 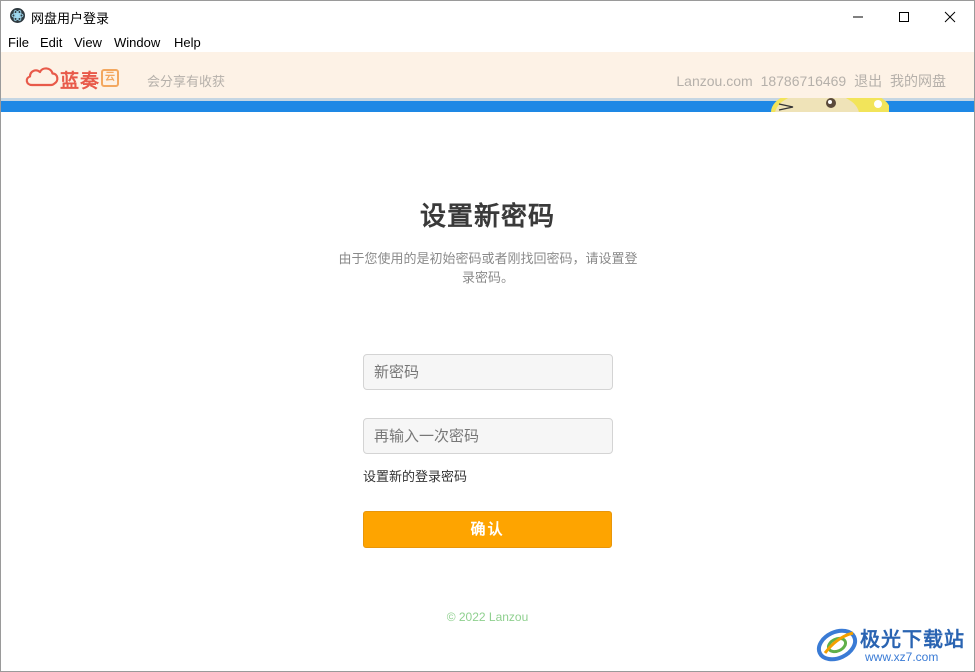 I want to click on page-description: 由于您使用的是初始密码或者刚找回密码，请设置登录密码。, so click(x=488, y=268).